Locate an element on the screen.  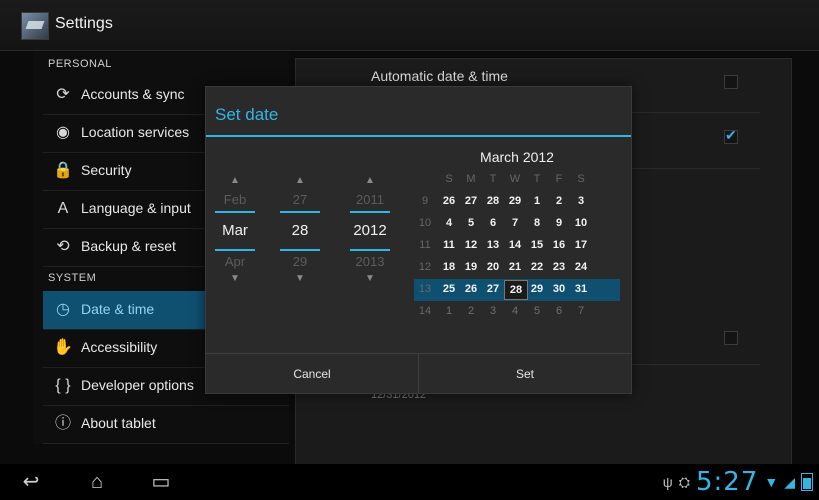
day-spinner: ▲ 27 28 29 ▼ is located at coordinates (300, 231).